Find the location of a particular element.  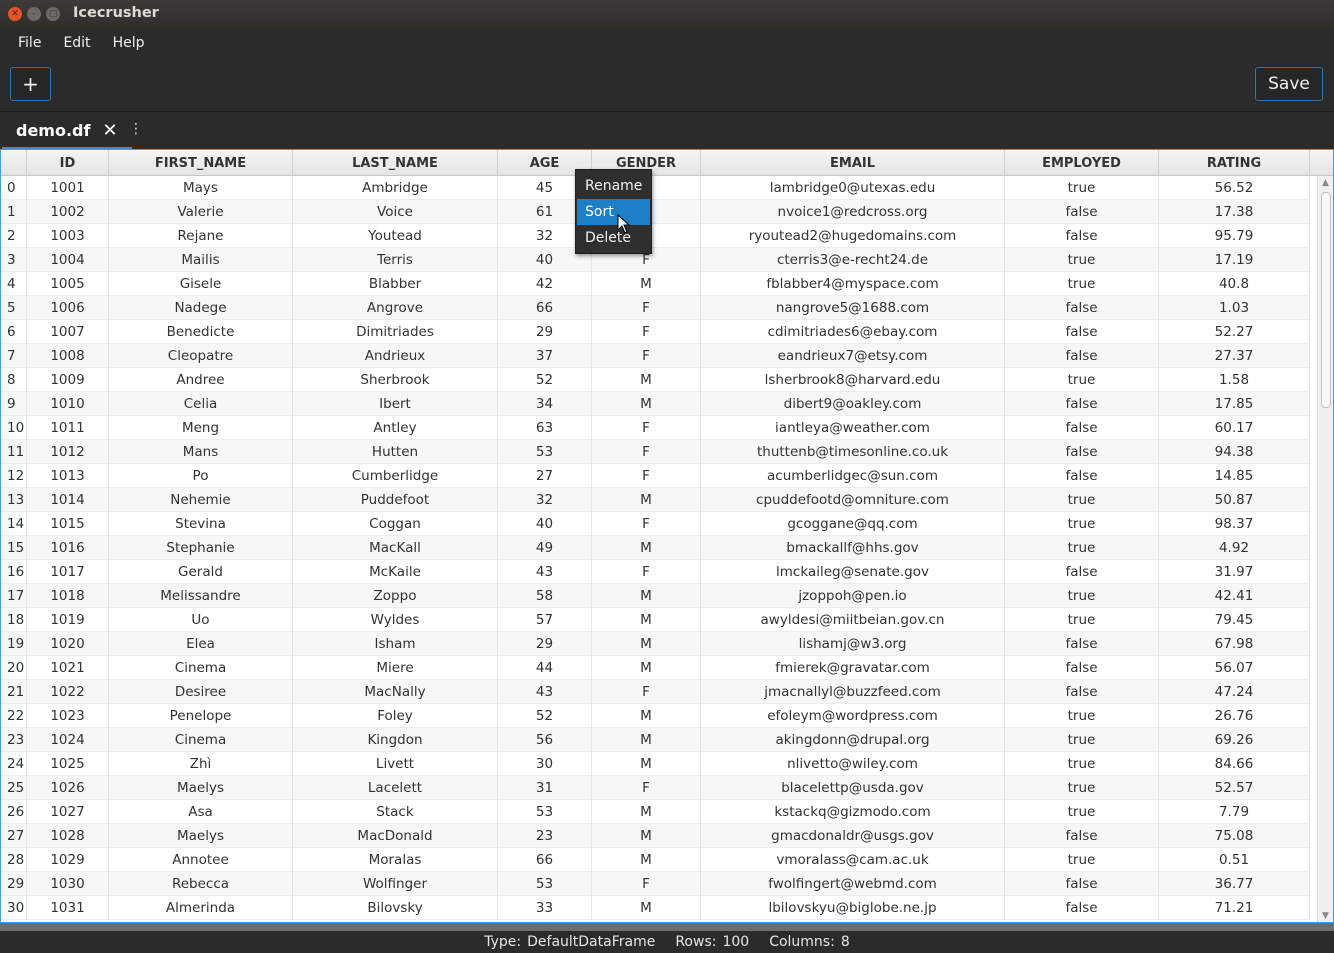

cell-rating: 52.57 is located at coordinates (1234, 788).